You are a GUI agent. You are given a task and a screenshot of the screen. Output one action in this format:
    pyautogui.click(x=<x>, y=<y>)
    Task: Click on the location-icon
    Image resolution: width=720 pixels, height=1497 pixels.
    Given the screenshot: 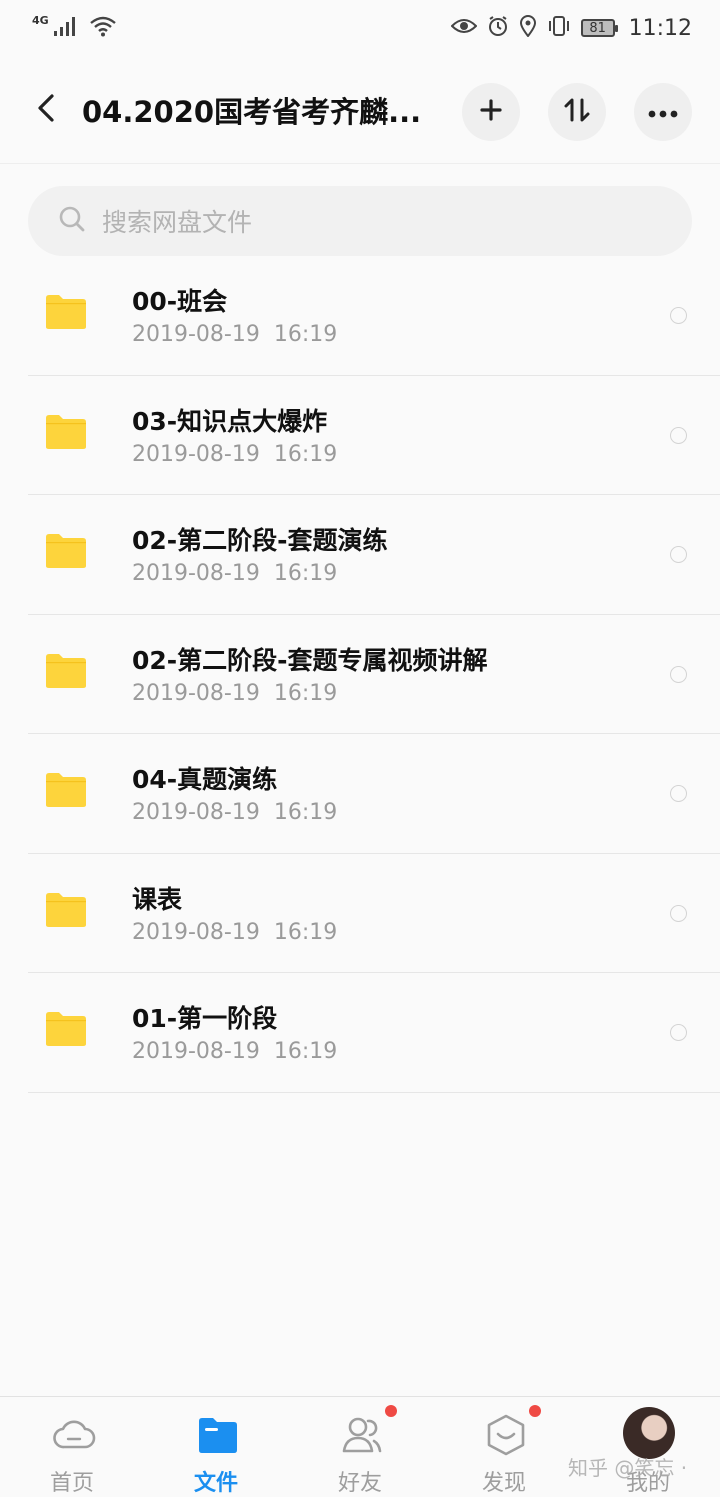 What is the action you would take?
    pyautogui.click(x=528, y=28)
    